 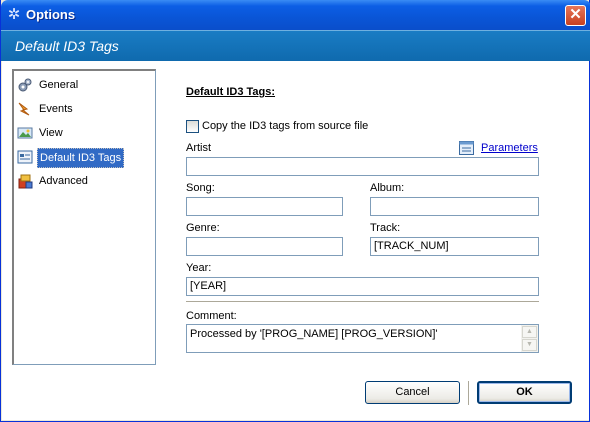 I want to click on album-label: Album:, so click(x=387, y=188).